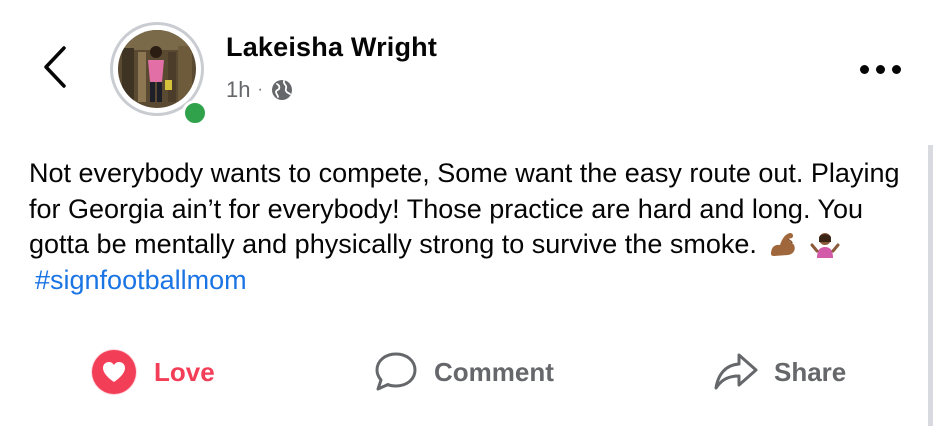 Image resolution: width=942 pixels, height=426 pixels. I want to click on avatar-photo, so click(157, 69).